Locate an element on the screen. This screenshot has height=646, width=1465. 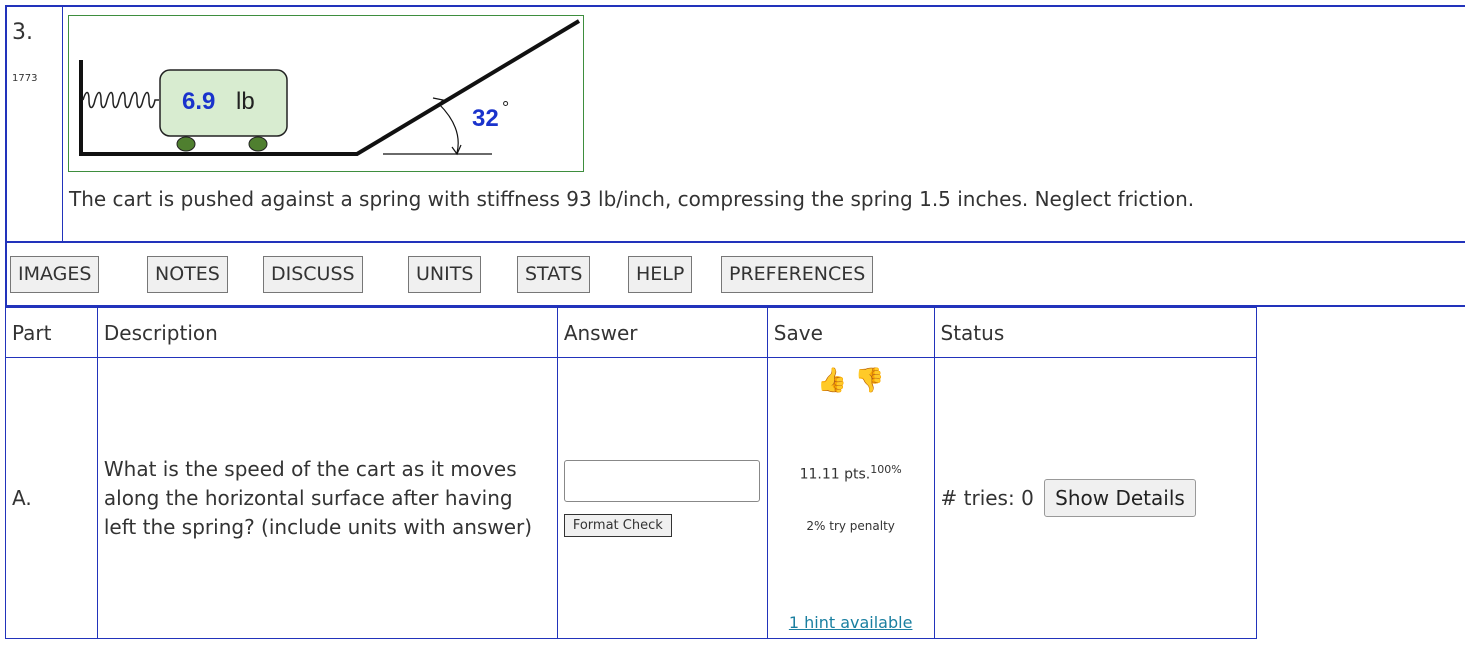
weight-value: 6.9 is located at coordinates (198, 101).